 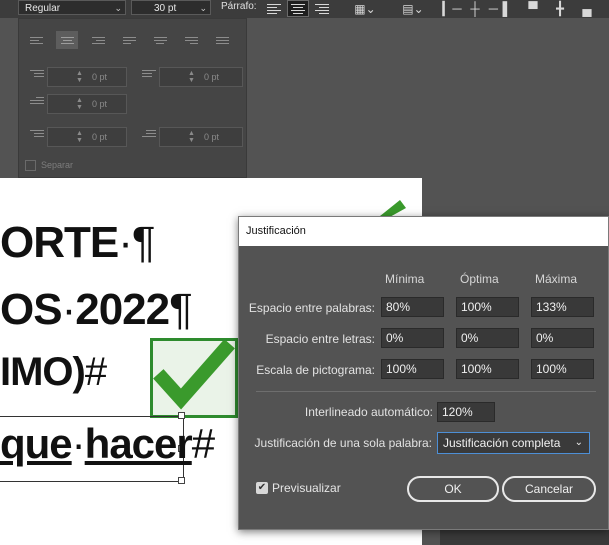 I want to click on checkmark-fragment-icon, so click(x=393, y=209).